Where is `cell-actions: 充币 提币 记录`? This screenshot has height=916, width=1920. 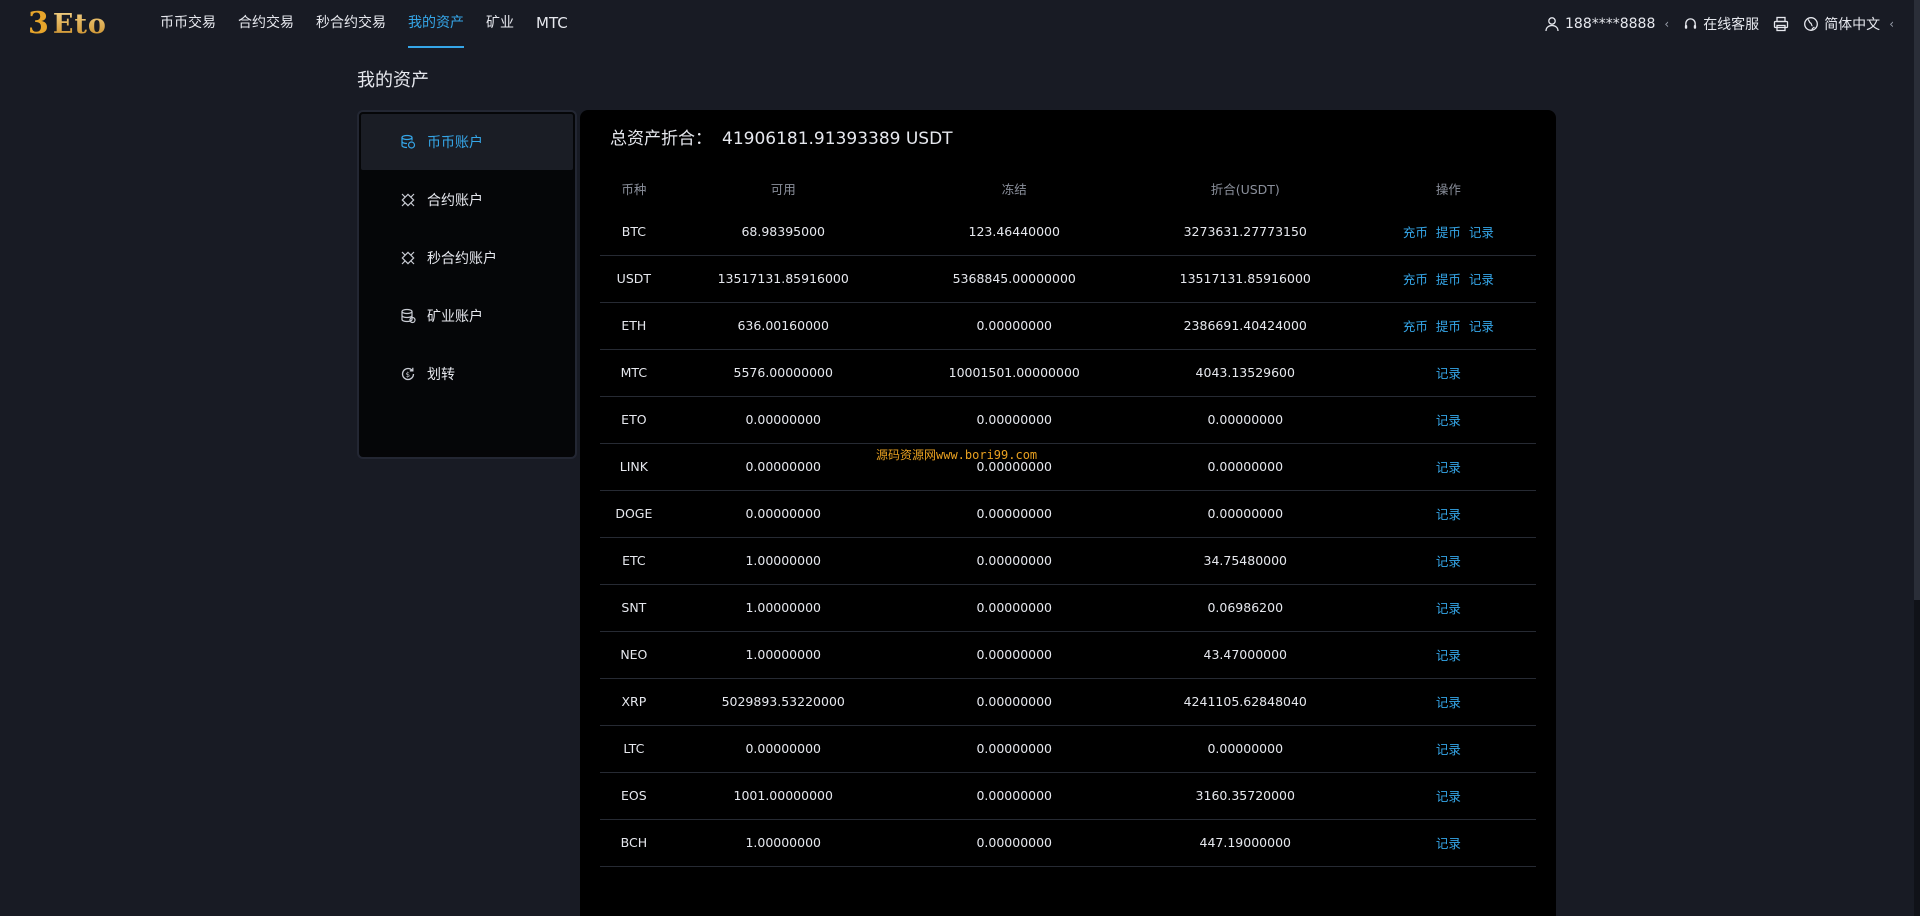 cell-actions: 充币 提币 记录 is located at coordinates (1448, 232).